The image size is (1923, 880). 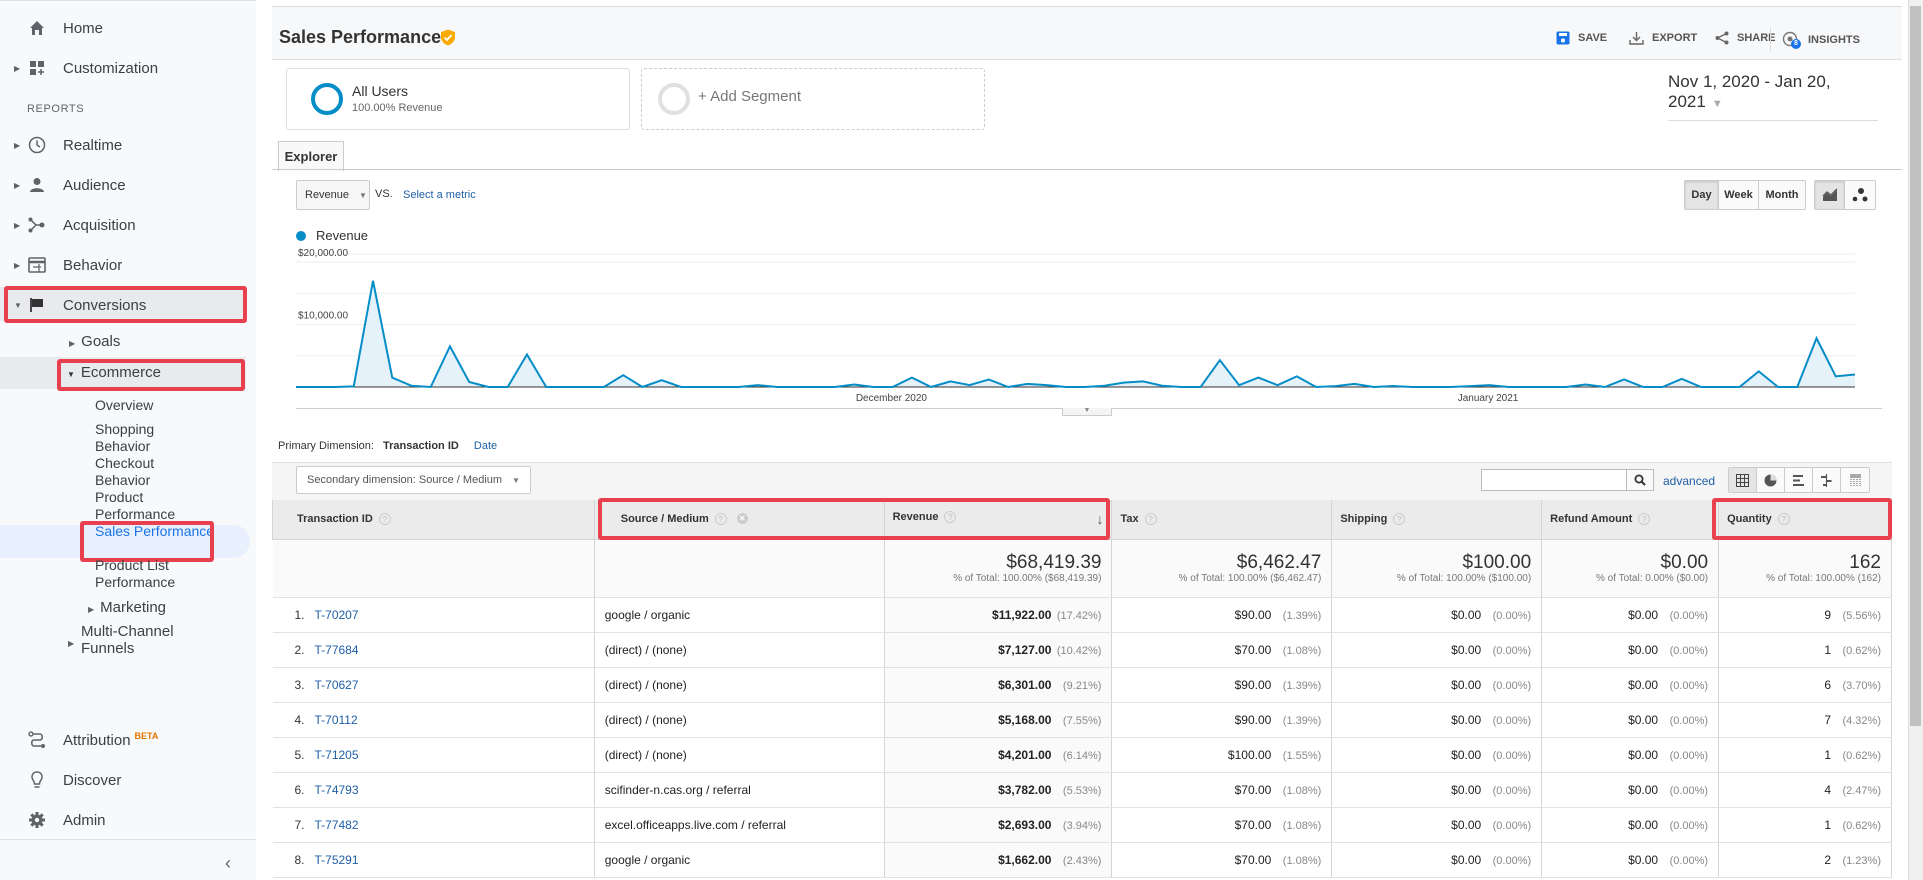 I want to click on sidebar-item-customization: ▶ Customization, so click(x=128, y=68).